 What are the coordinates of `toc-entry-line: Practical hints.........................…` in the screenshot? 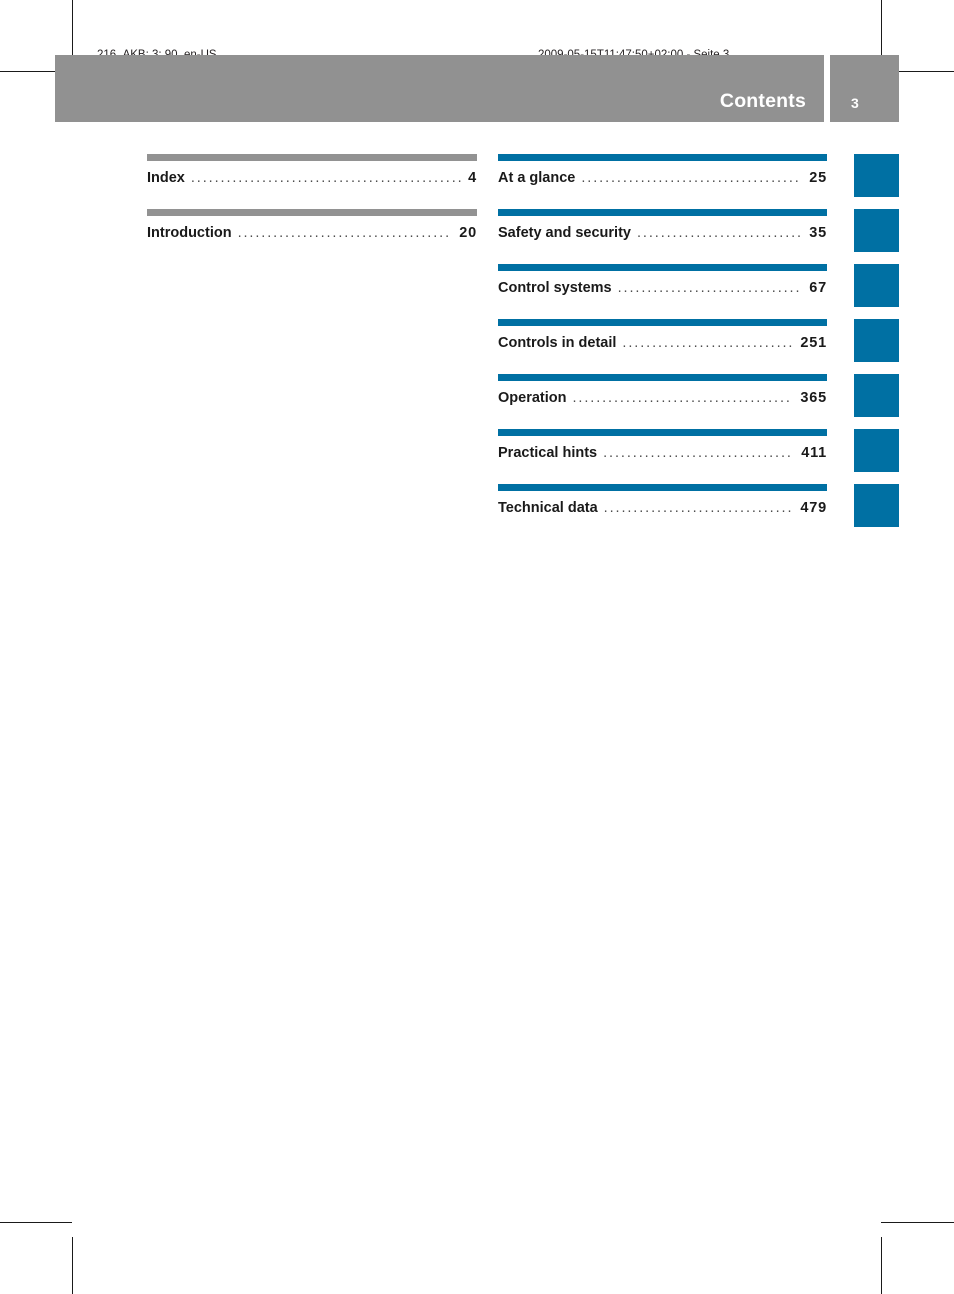 It's located at (662, 453).